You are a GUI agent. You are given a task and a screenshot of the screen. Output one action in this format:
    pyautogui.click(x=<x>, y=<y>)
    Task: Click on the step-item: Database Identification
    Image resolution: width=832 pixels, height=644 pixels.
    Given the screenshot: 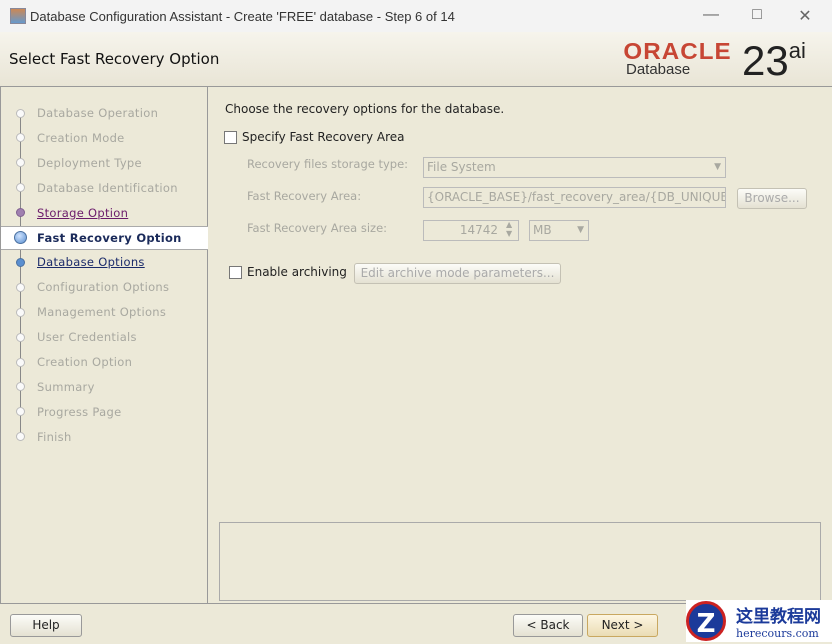 What is the action you would take?
    pyautogui.click(x=104, y=188)
    